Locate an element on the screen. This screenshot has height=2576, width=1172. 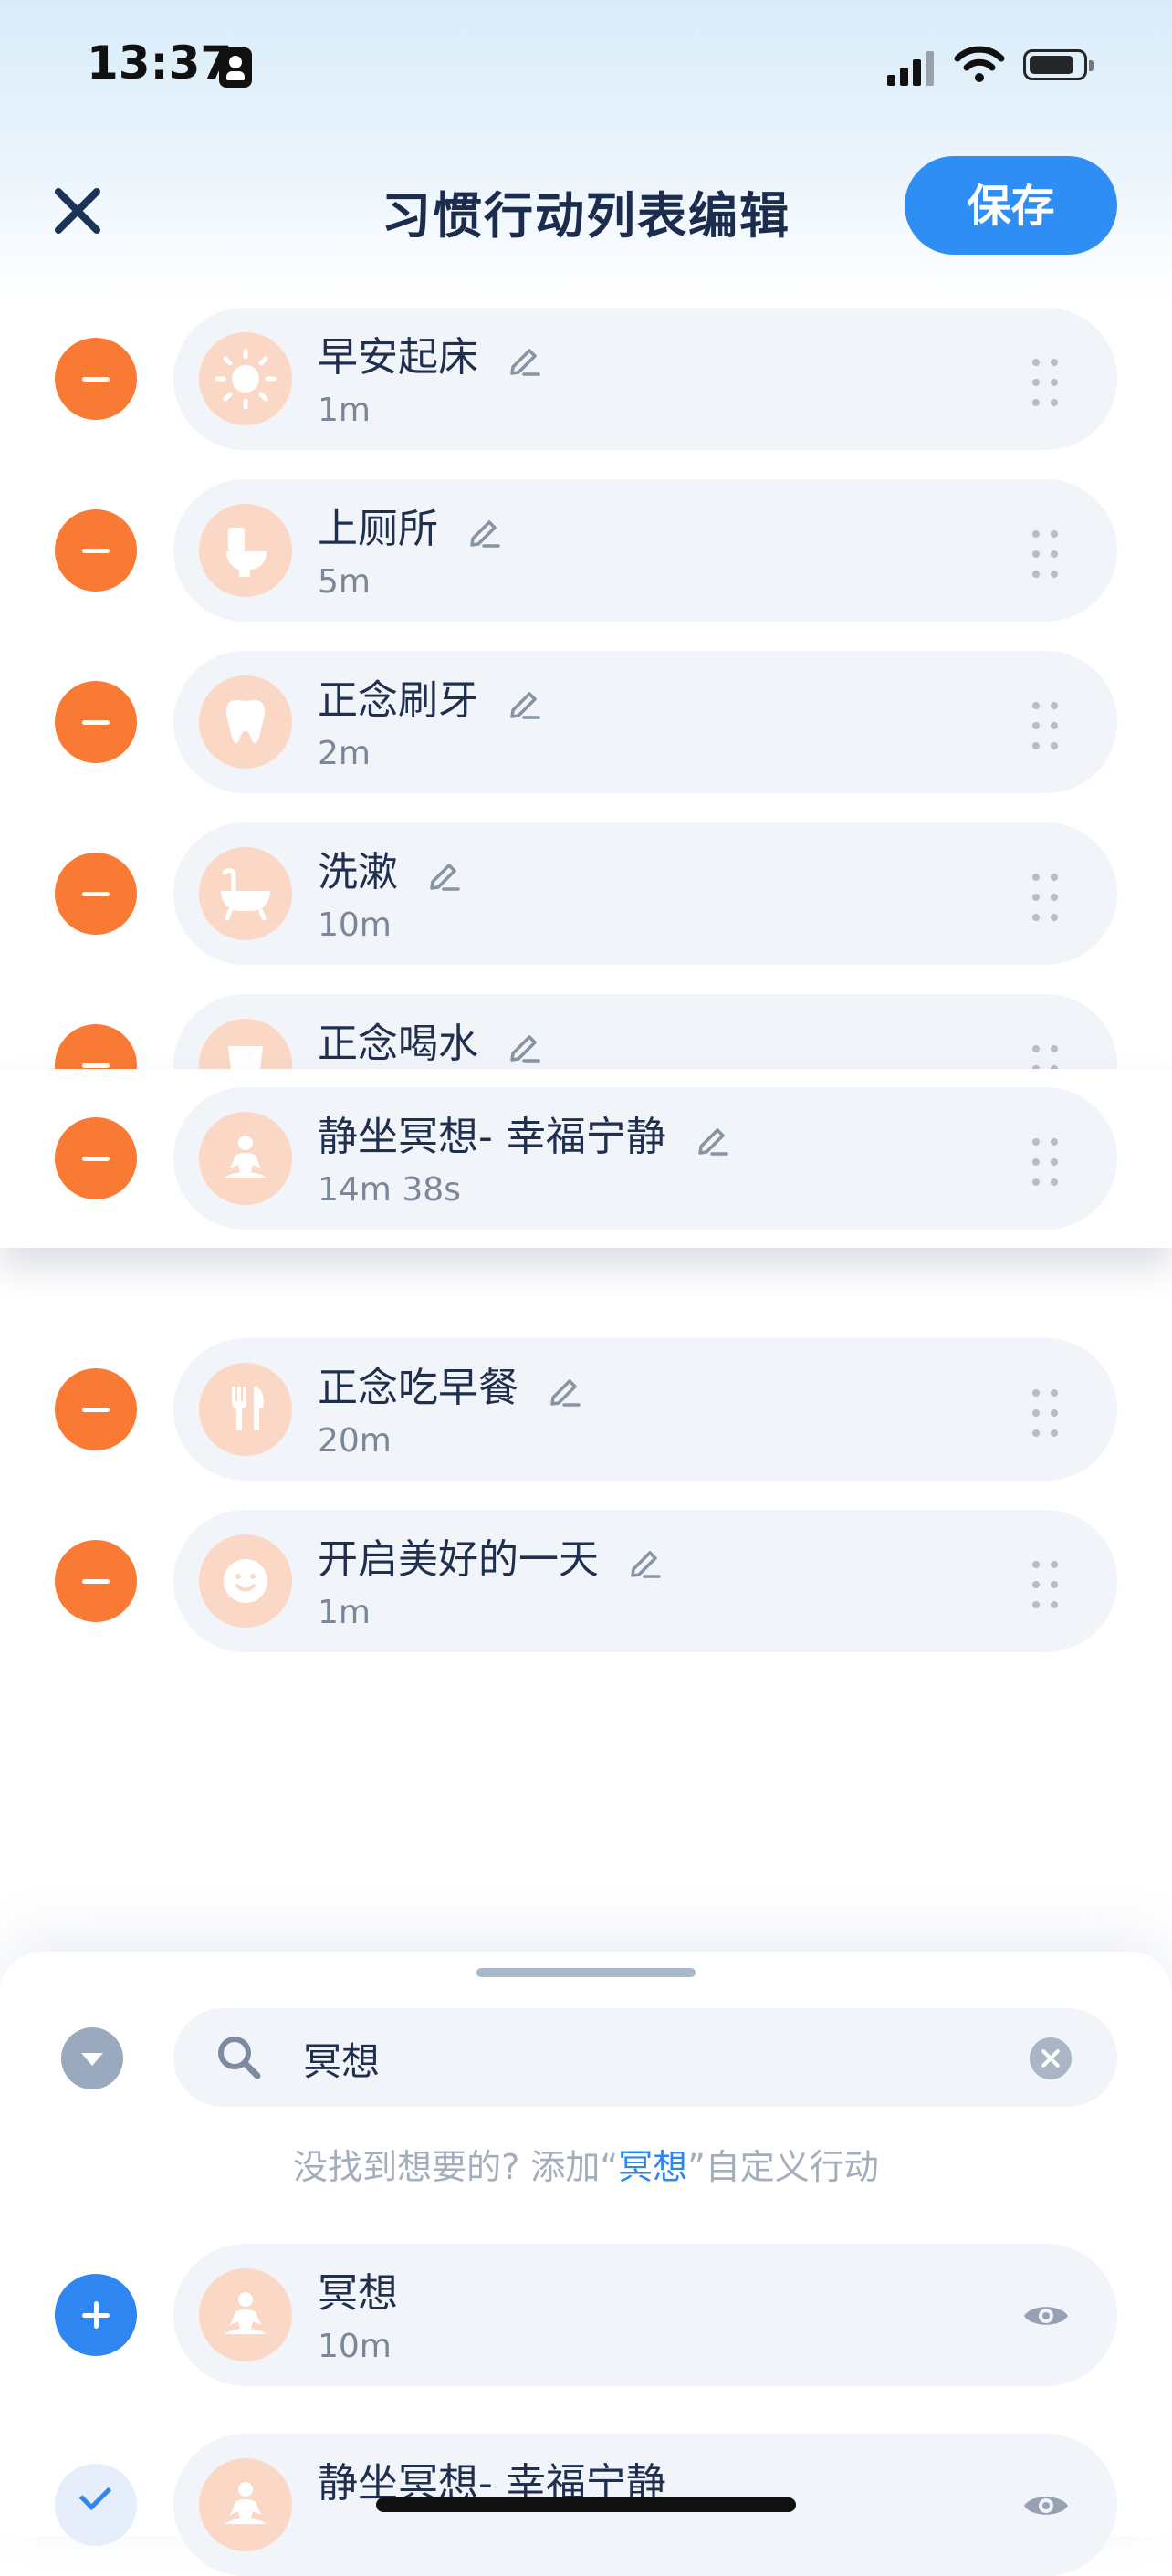
action-duration: 5m is located at coordinates (344, 582).